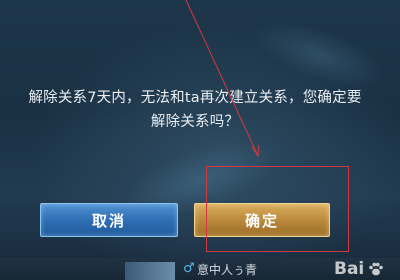 The height and width of the screenshot is (280, 400). Describe the element at coordinates (195, 98) in the screenshot. I see `dialog-message-line-1: 解除关系7天内，无法和ta再次建立关系，您确定要` at that location.